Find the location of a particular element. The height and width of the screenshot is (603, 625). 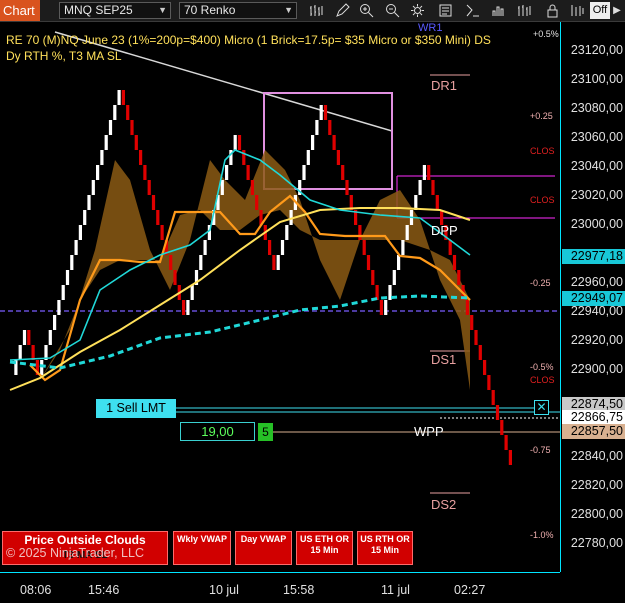

time-axis: 08:06 15:46 10 jul 15:58 11 jul 02:27 is located at coordinates (280, 587).